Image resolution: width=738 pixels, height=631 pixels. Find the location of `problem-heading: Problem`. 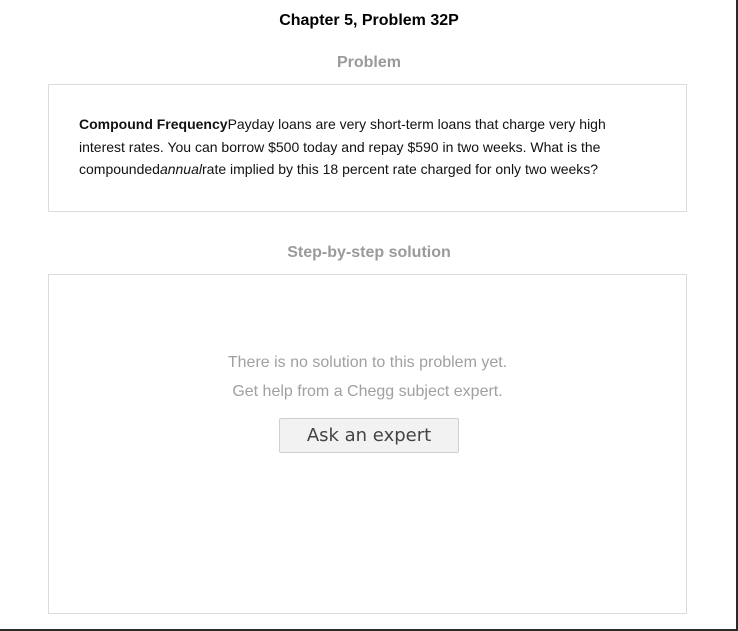

problem-heading: Problem is located at coordinates (368, 62).